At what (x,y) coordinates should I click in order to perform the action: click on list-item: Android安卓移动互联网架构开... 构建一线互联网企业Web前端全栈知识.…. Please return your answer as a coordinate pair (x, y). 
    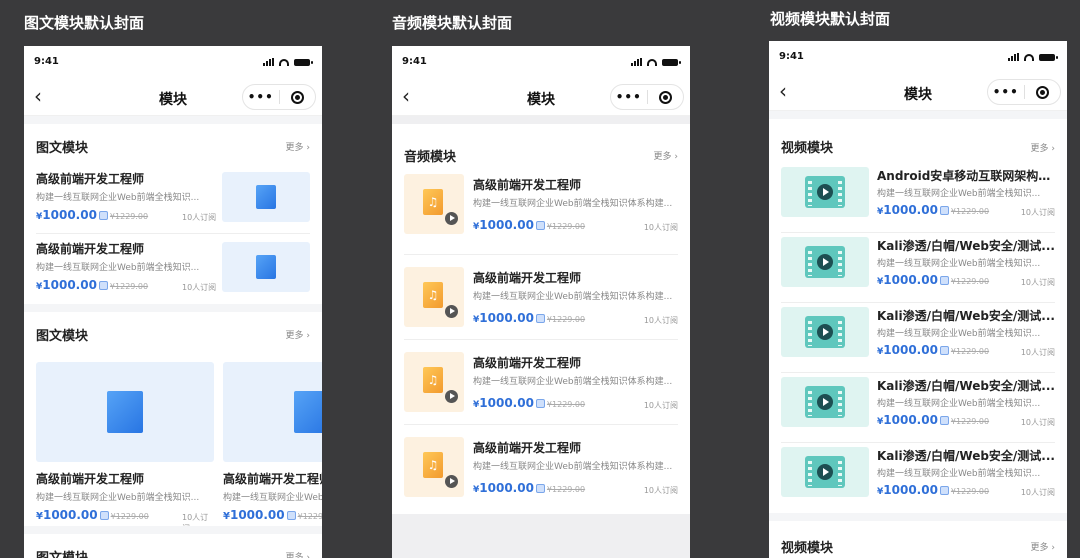
    Looking at the image, I should click on (918, 198).